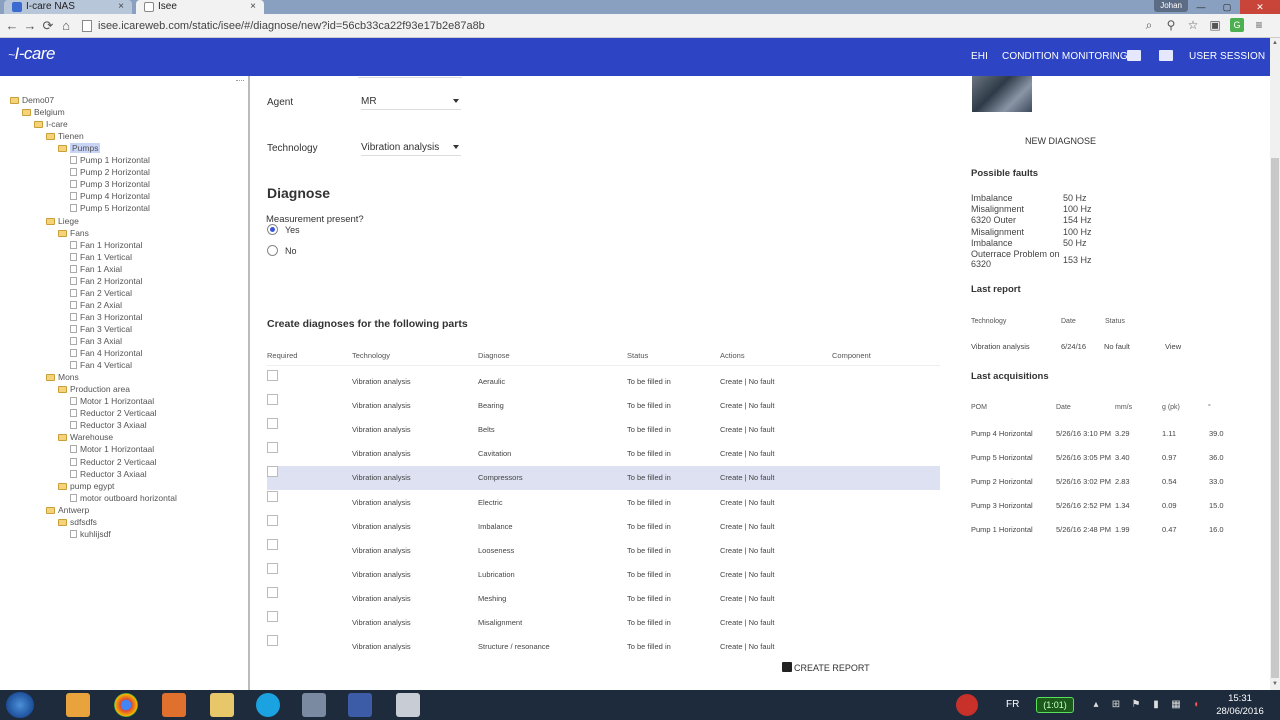 The image size is (1280, 720). What do you see at coordinates (12, 26) in the screenshot?
I see `back-icon: ←` at bounding box center [12, 26].